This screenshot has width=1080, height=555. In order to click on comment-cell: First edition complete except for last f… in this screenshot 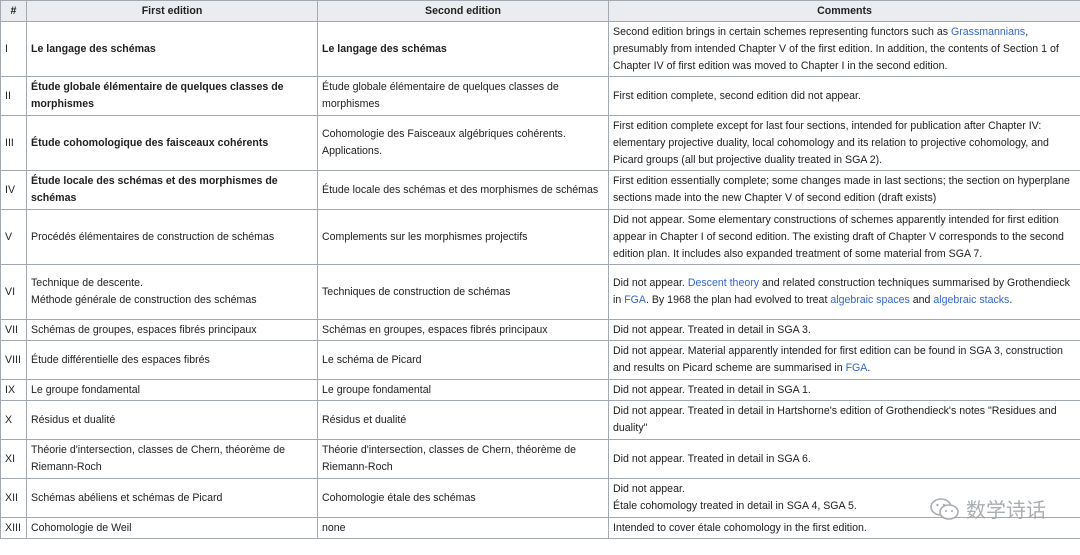, I will do `click(844, 143)`.